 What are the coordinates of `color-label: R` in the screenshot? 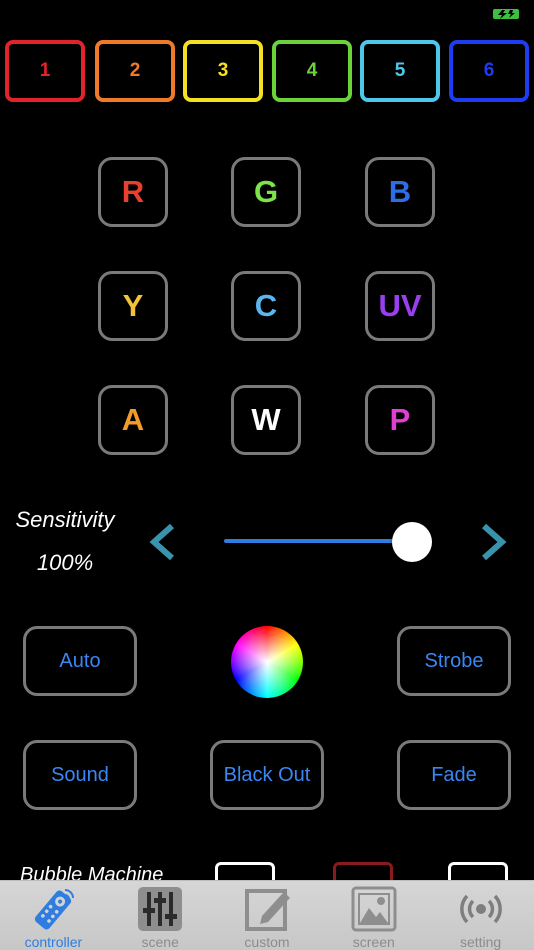 It's located at (133, 191).